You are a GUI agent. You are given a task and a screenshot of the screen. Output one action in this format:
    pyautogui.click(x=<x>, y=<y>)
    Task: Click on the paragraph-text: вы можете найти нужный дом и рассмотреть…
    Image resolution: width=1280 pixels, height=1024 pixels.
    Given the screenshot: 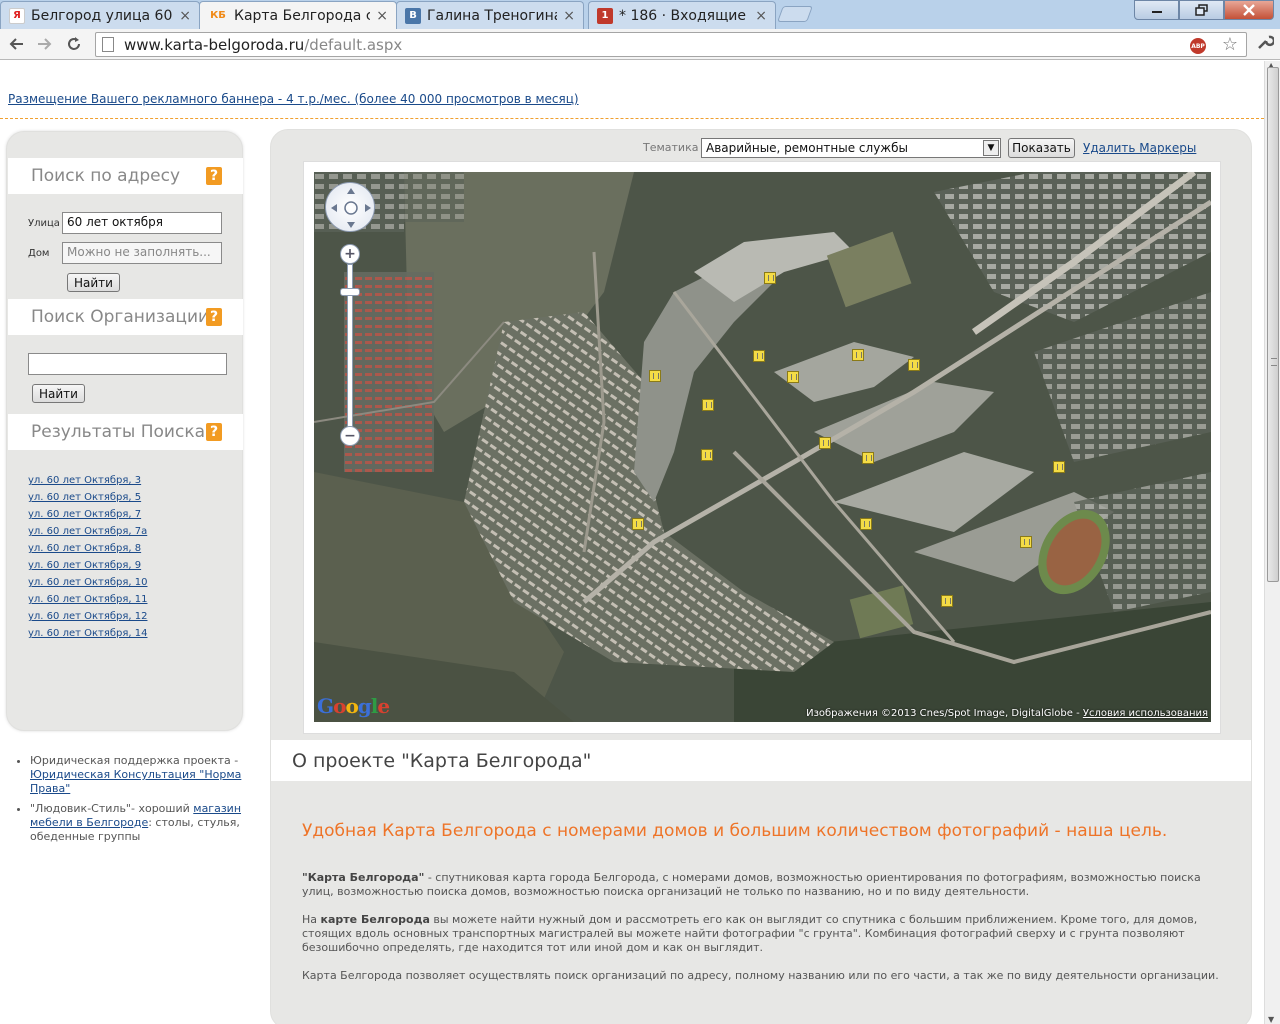 What is the action you would take?
    pyautogui.click(x=750, y=933)
    